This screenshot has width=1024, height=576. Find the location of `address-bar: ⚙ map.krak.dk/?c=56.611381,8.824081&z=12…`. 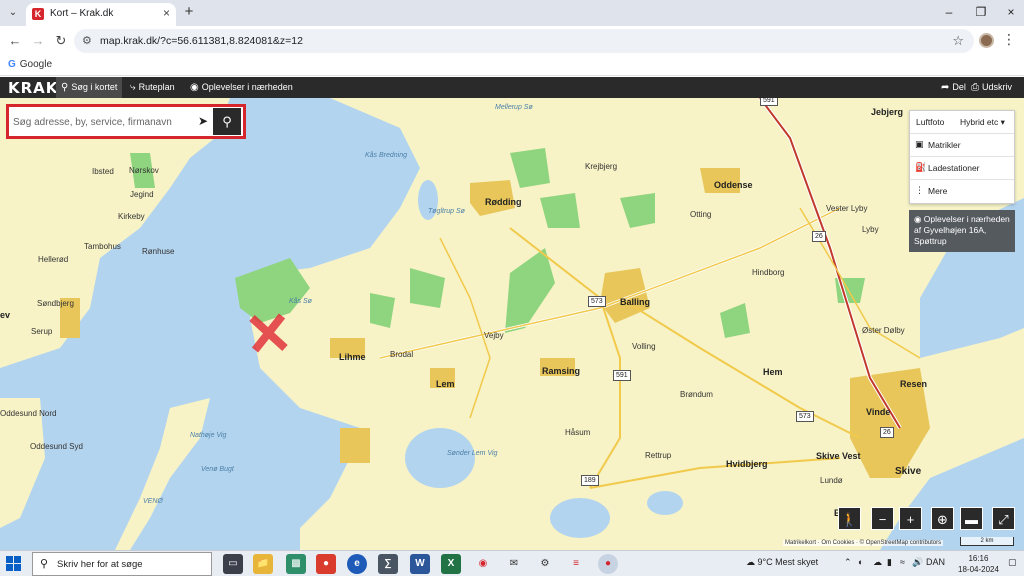

address-bar: ⚙ map.krak.dk/?c=56.611381,8.824081&z=12… is located at coordinates (524, 41).